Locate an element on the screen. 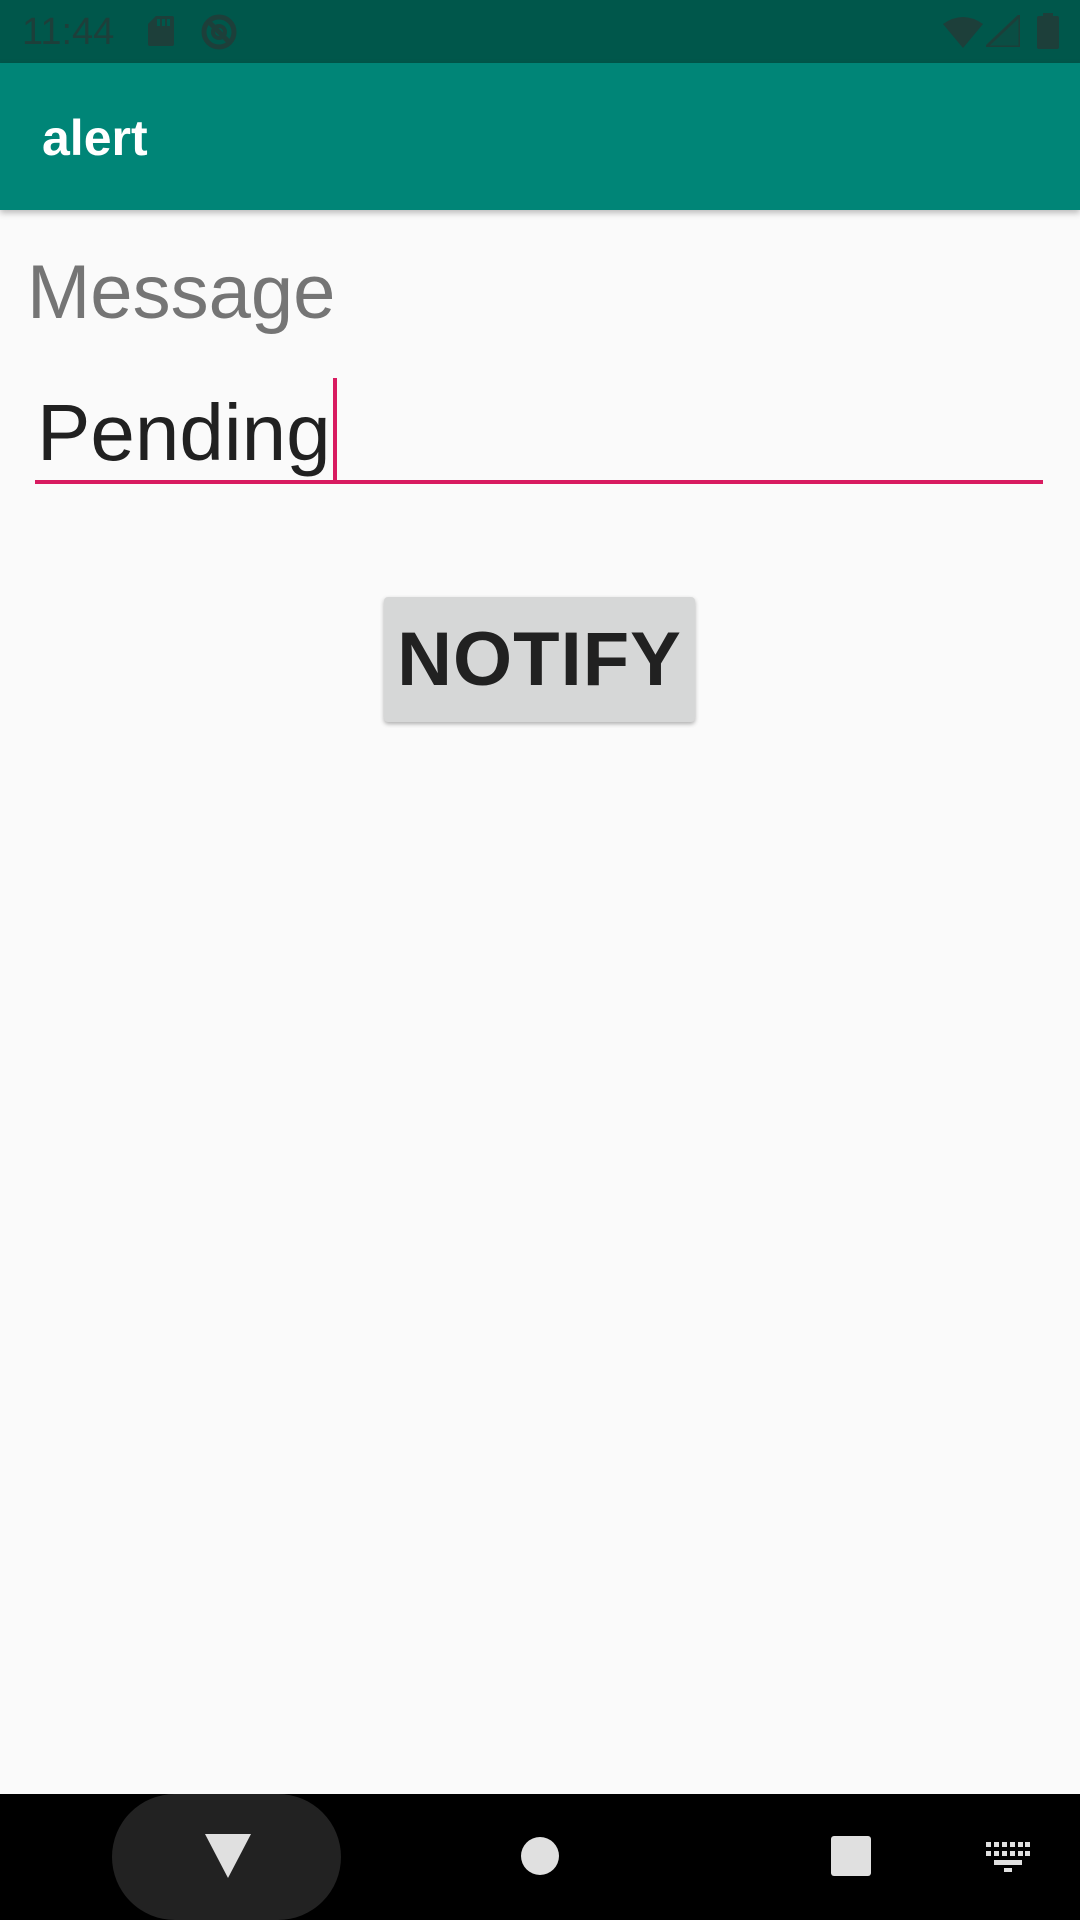  status-bar: 11:44 is located at coordinates (540, 31).